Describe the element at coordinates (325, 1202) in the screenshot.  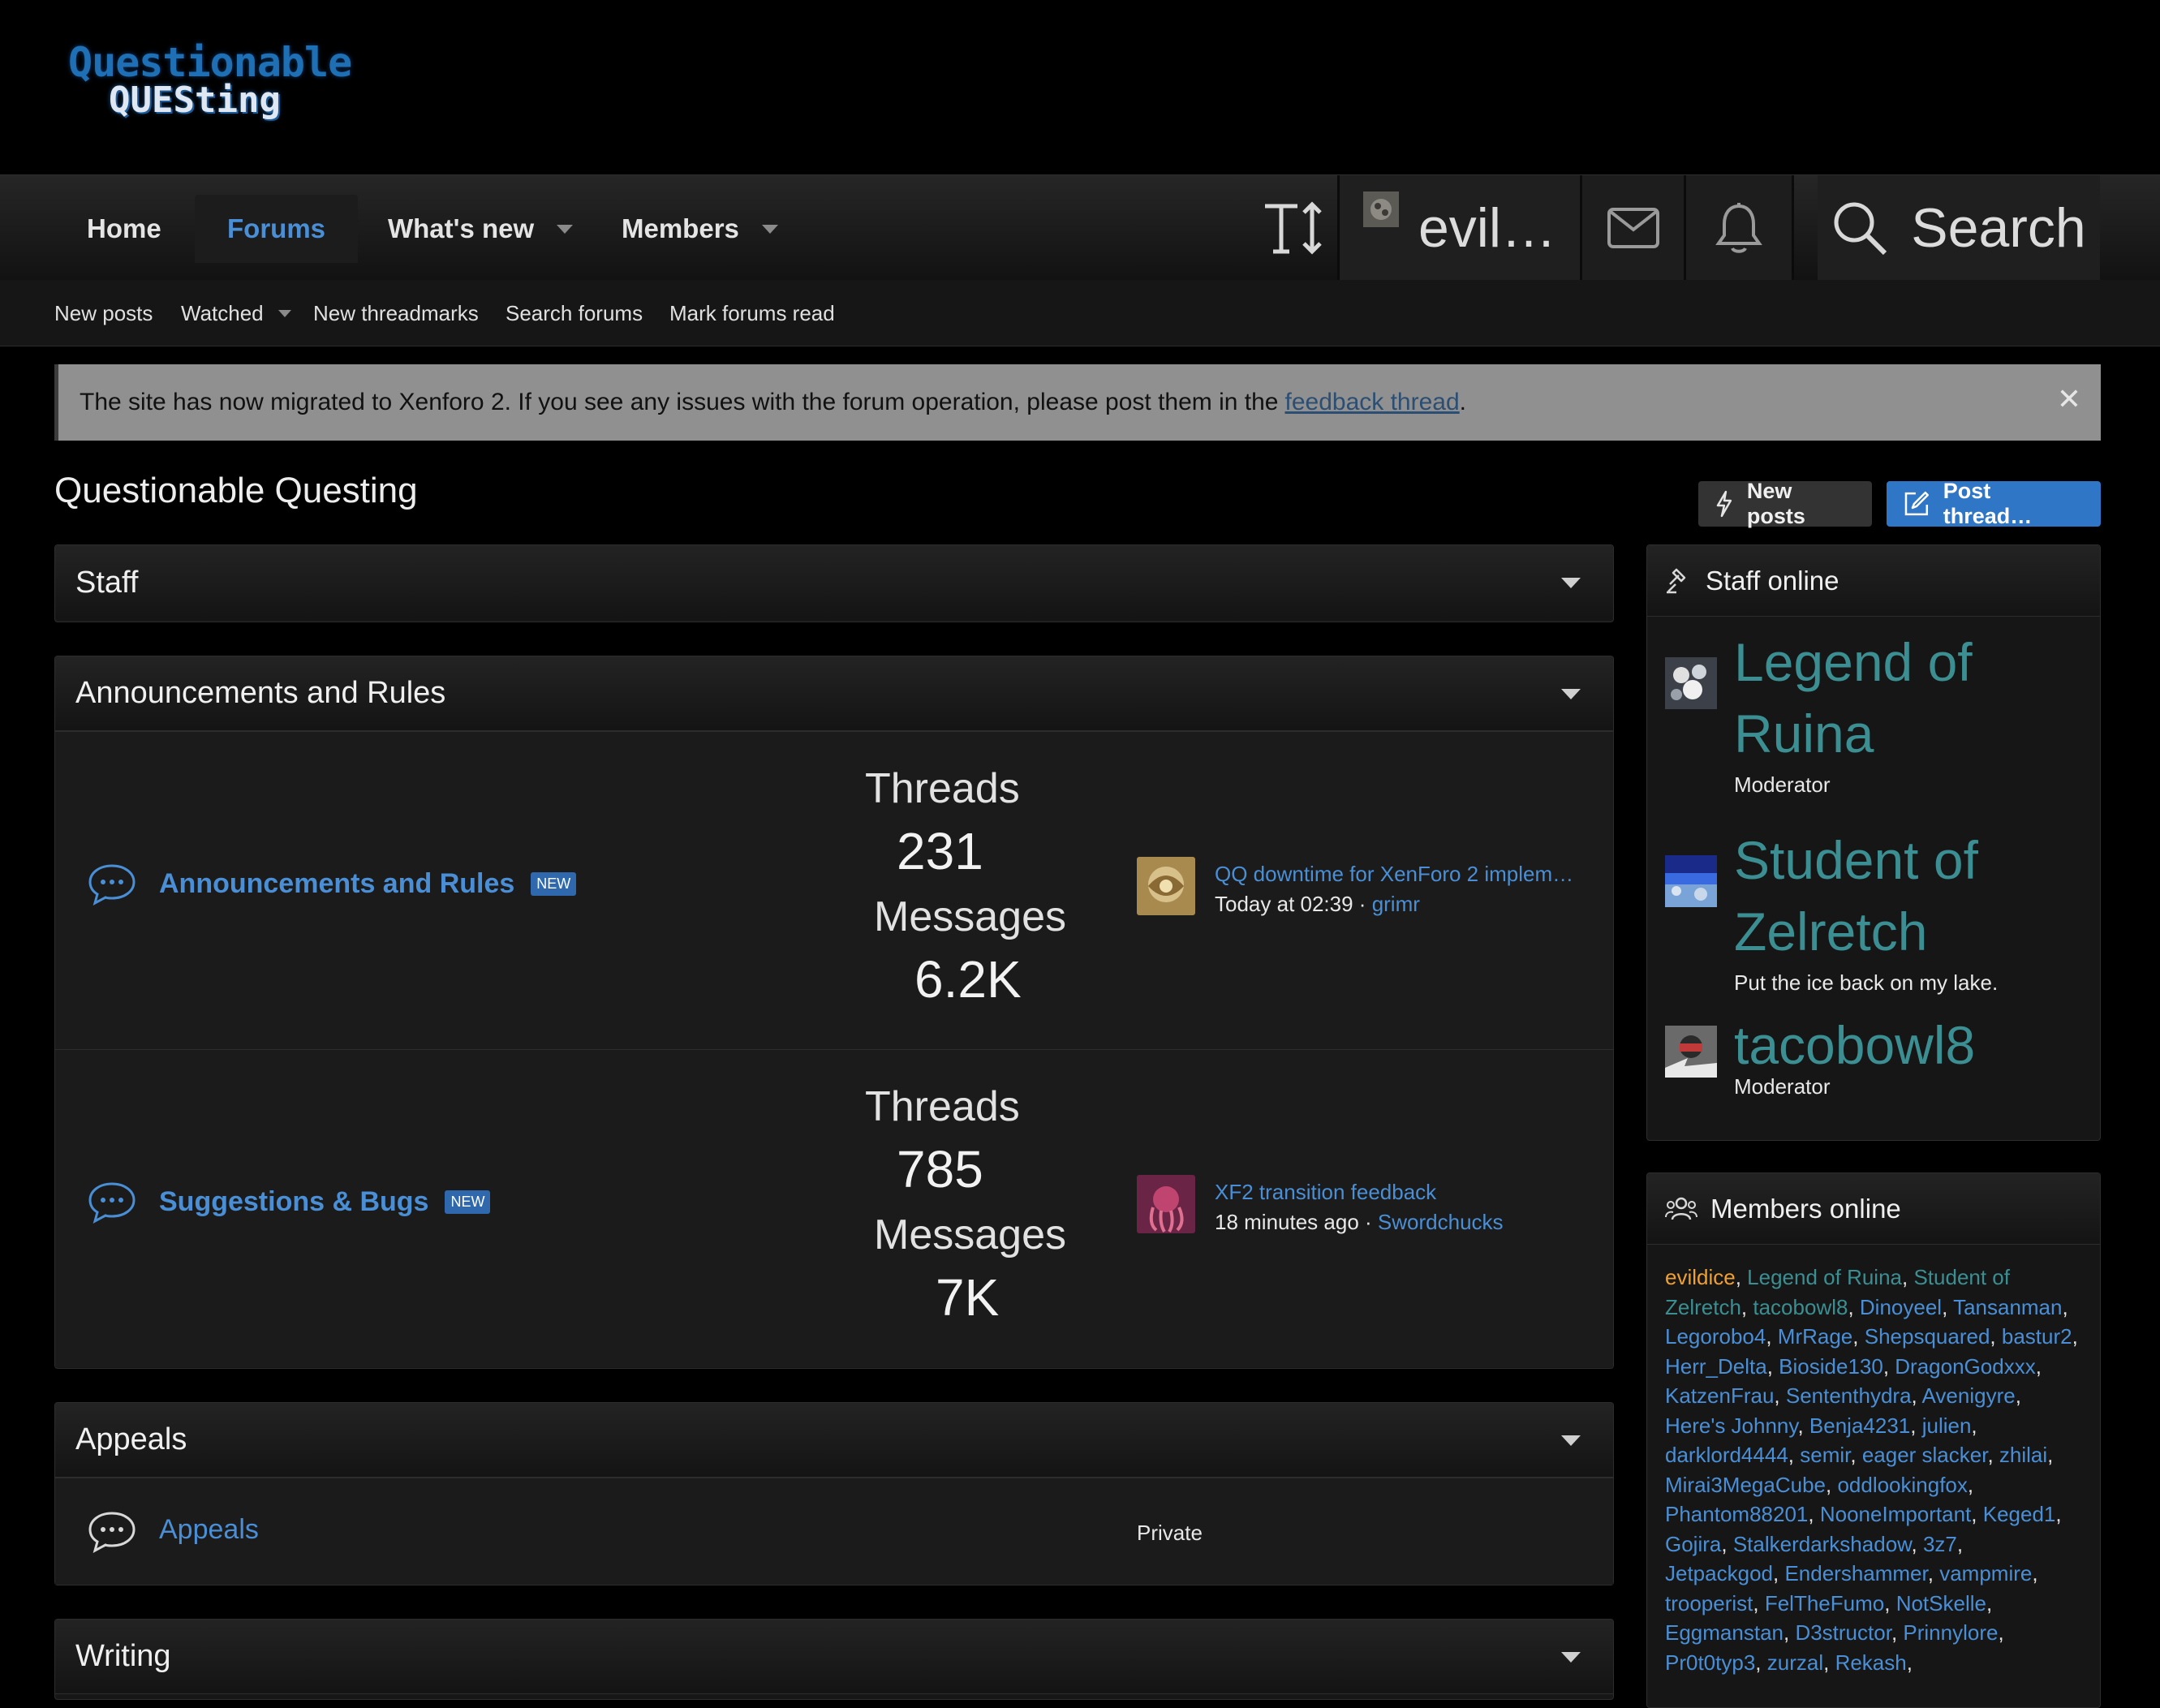
I see `forum-node-title: Suggestions & Bugs NEW` at that location.